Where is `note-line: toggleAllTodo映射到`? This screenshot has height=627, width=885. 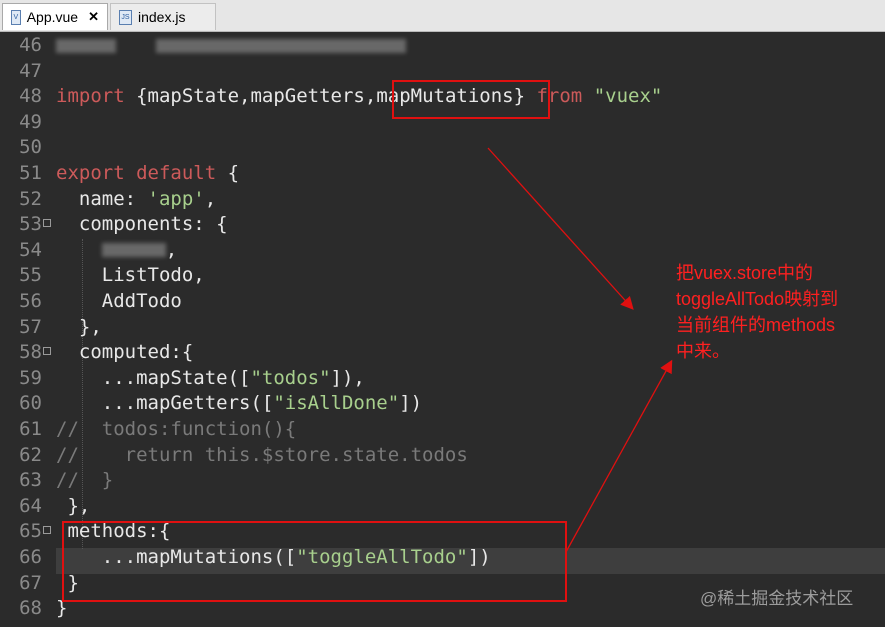
note-line: toggleAllTodo映射到 is located at coordinates (757, 299).